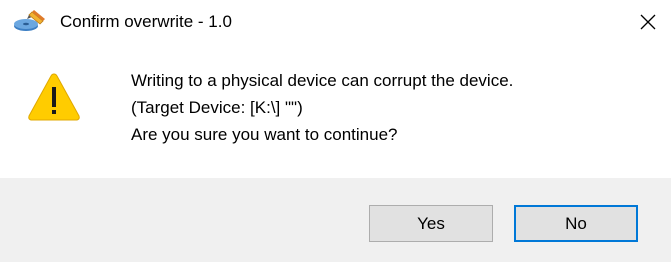 The height and width of the screenshot is (262, 671). I want to click on yes-button: Yes, so click(431, 223).